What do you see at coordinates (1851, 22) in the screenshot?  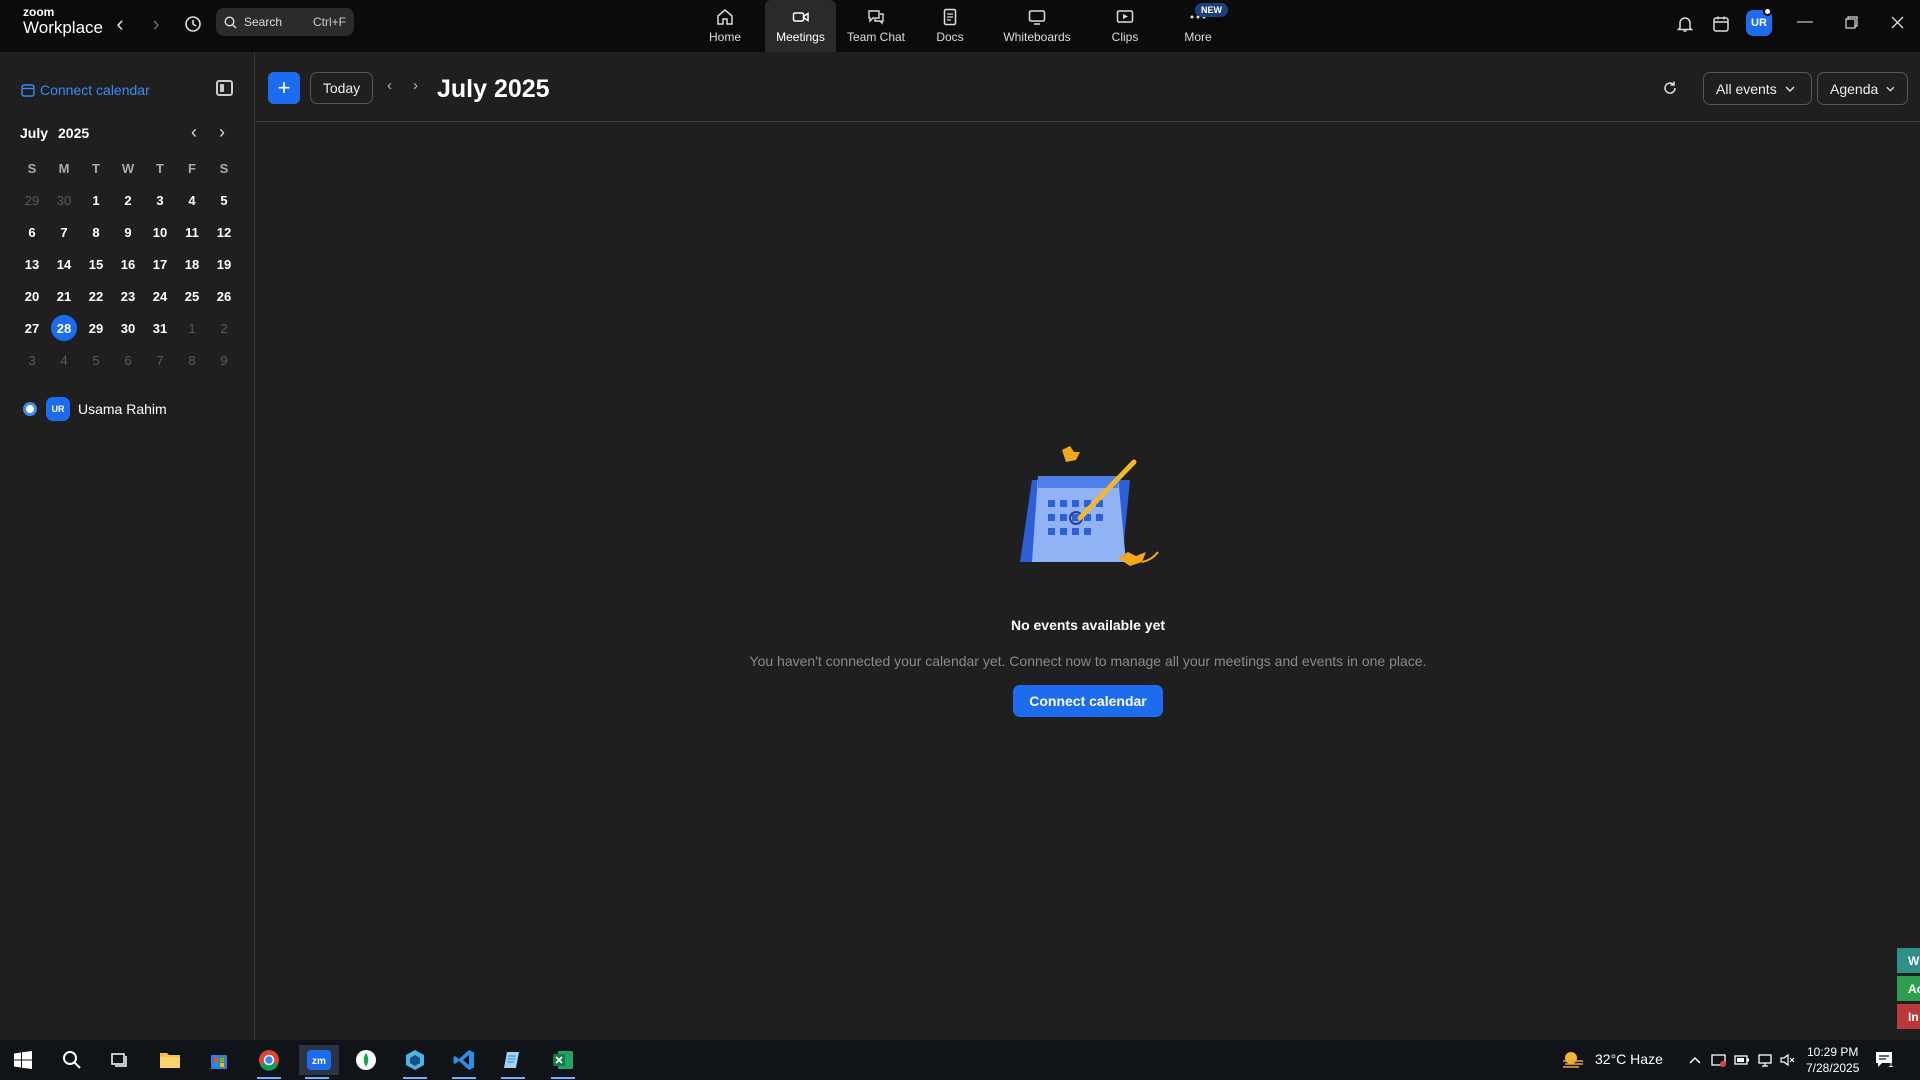 I see `restore-icon` at bounding box center [1851, 22].